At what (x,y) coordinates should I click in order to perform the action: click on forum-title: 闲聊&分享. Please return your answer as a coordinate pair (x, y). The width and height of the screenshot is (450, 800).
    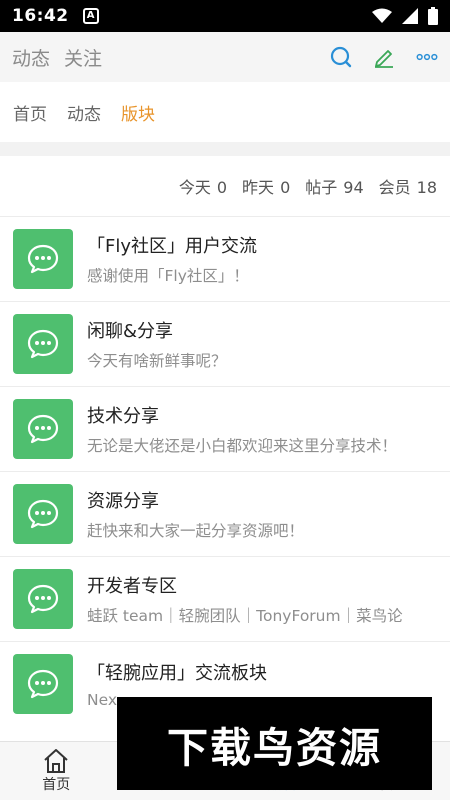
    Looking at the image, I should click on (130, 331).